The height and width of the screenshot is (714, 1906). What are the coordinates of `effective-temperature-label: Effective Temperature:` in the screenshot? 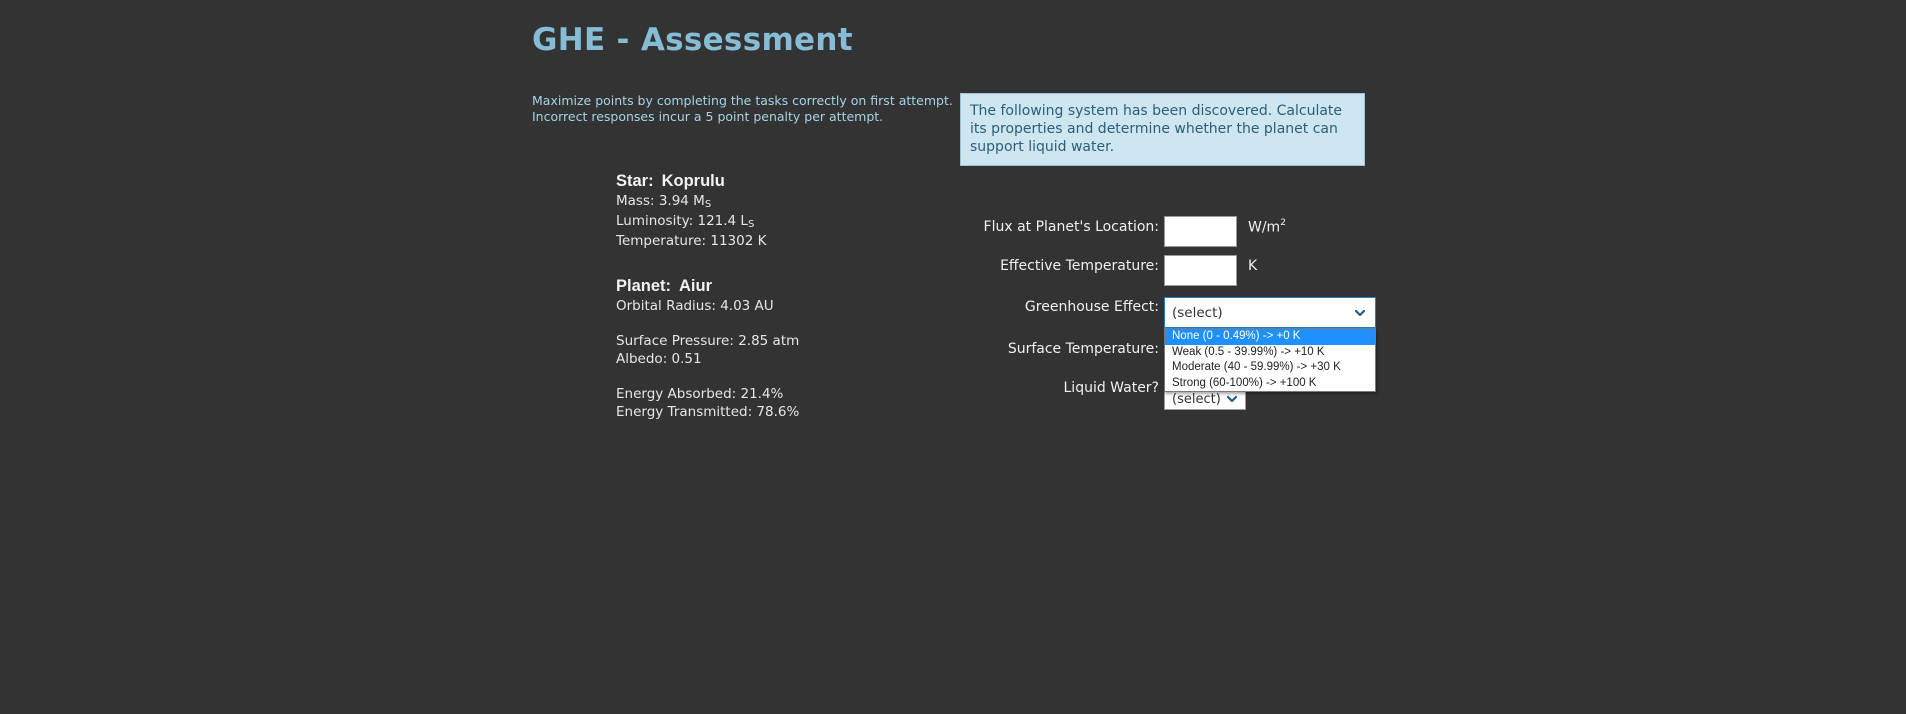 It's located at (1079, 266).